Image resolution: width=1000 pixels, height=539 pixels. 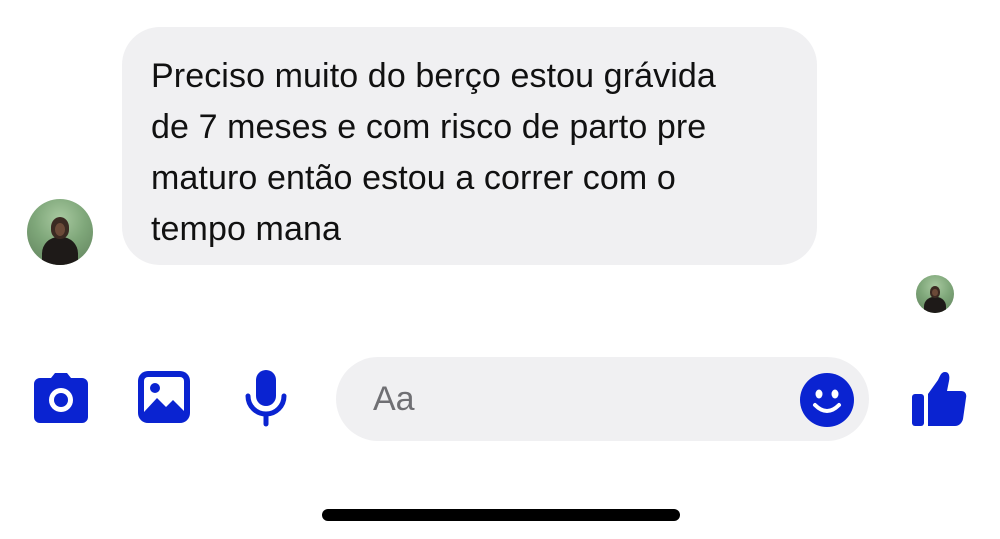 I want to click on microphone-icon, so click(x=266, y=398).